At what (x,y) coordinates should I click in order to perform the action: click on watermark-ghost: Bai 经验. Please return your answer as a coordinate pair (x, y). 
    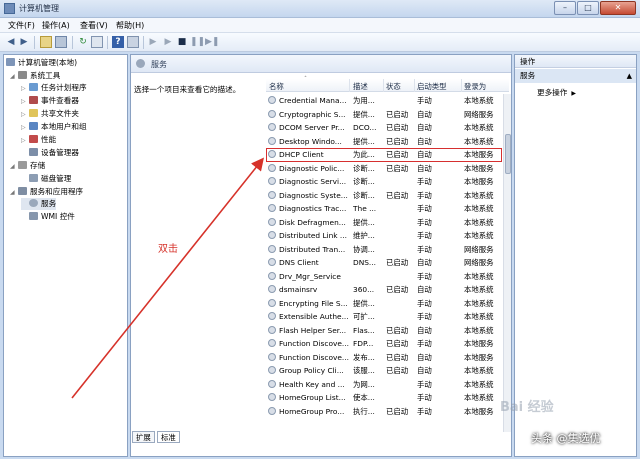
    Looking at the image, I should click on (527, 407).